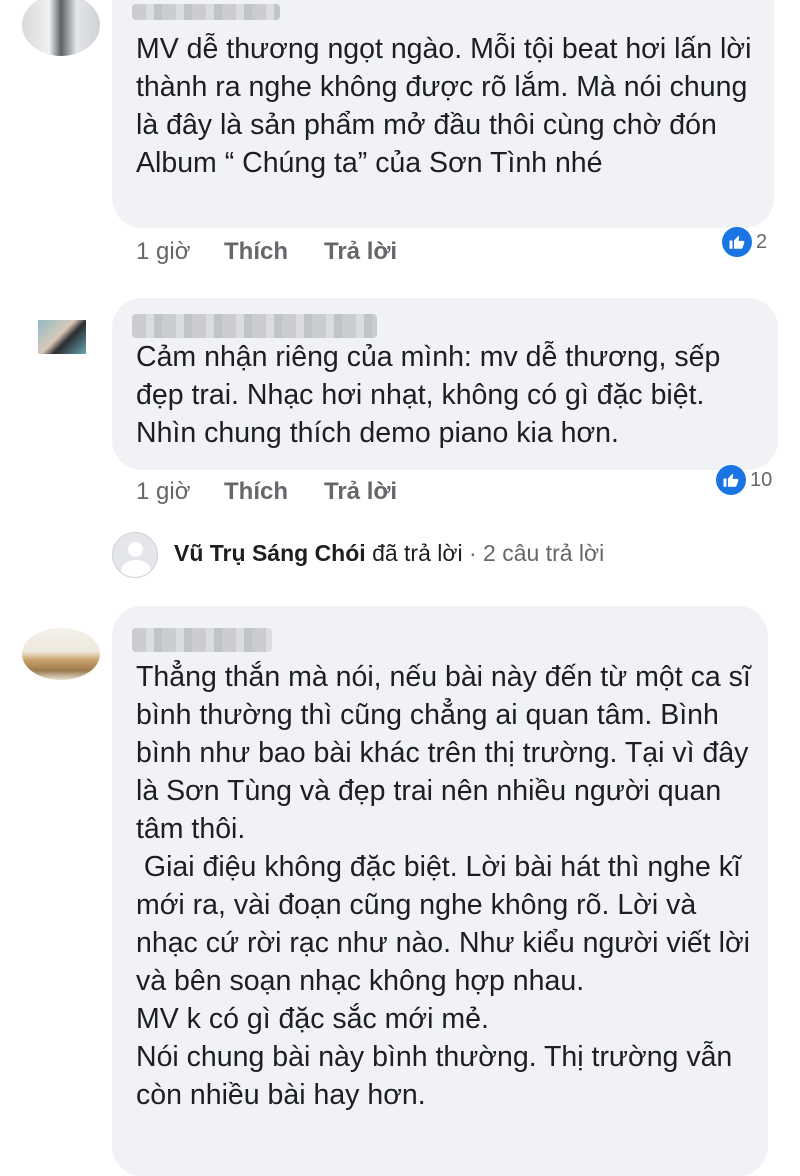 The height and width of the screenshot is (1176, 800). What do you see at coordinates (544, 553) in the screenshot?
I see `reply-count: 2 câu trả lời` at bounding box center [544, 553].